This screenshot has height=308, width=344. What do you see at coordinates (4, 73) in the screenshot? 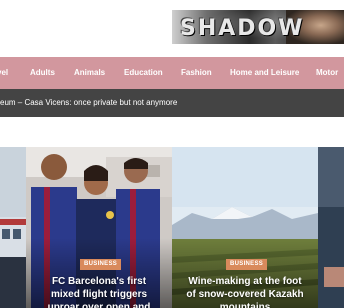
I see `nav-item-travel: vel` at bounding box center [4, 73].